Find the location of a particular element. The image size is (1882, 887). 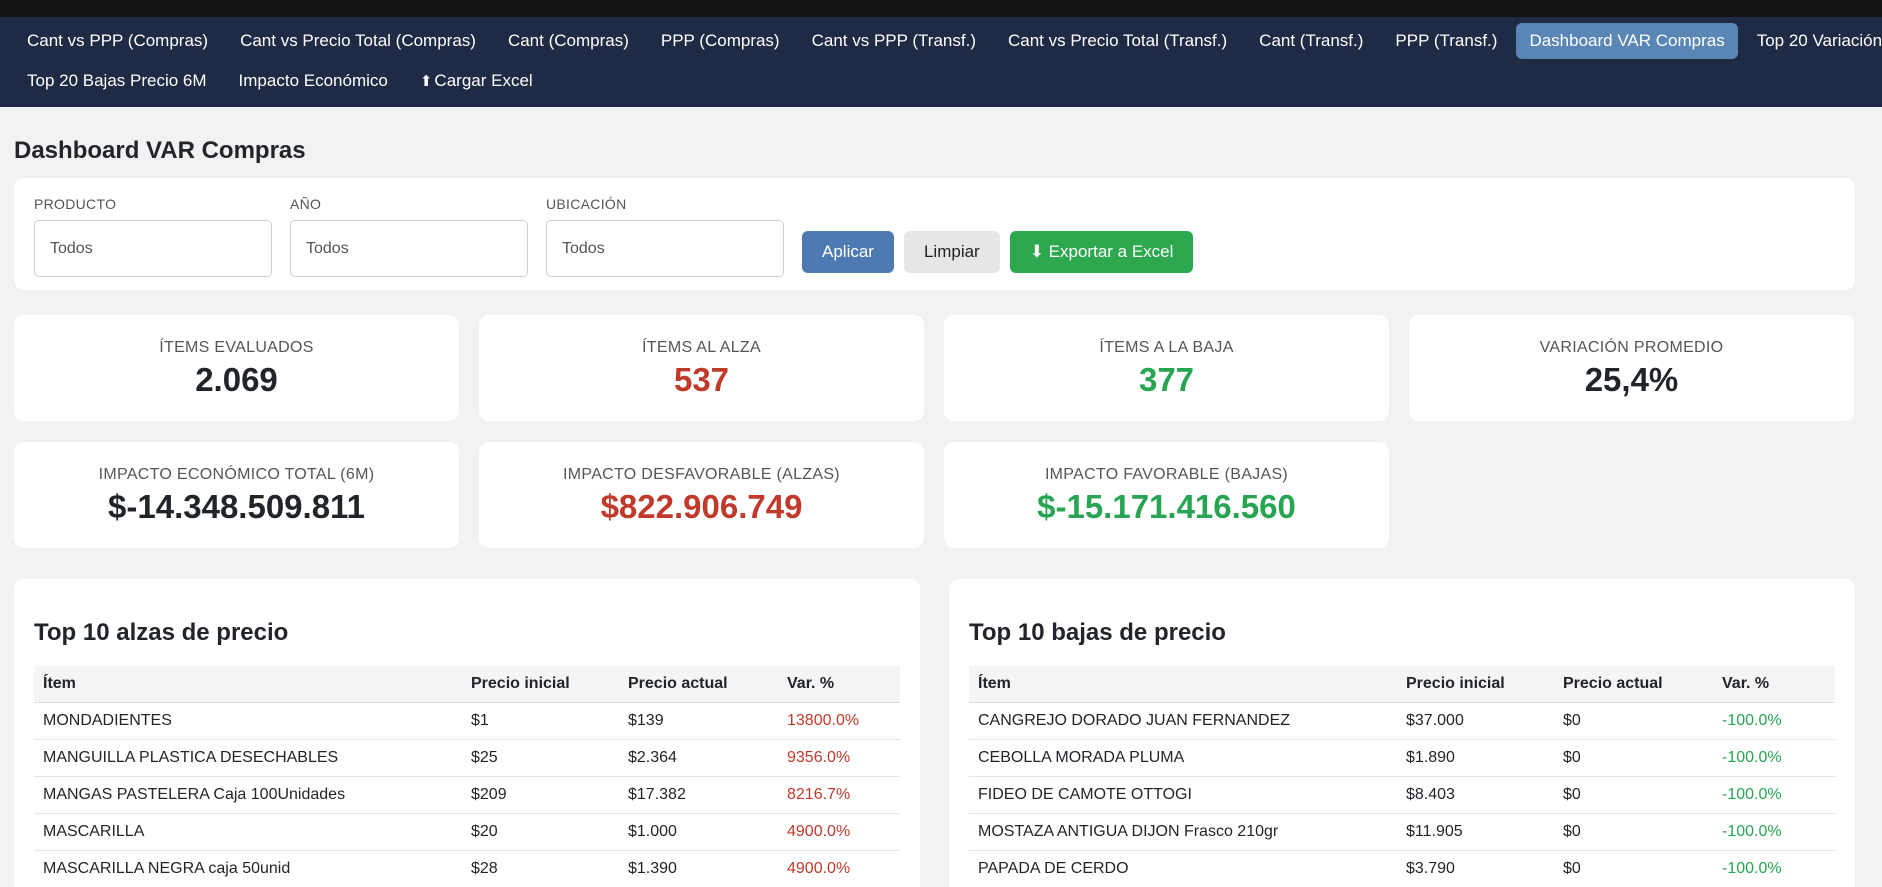

nav-tab-ppp-compras: PPP (Compras) is located at coordinates (720, 41).